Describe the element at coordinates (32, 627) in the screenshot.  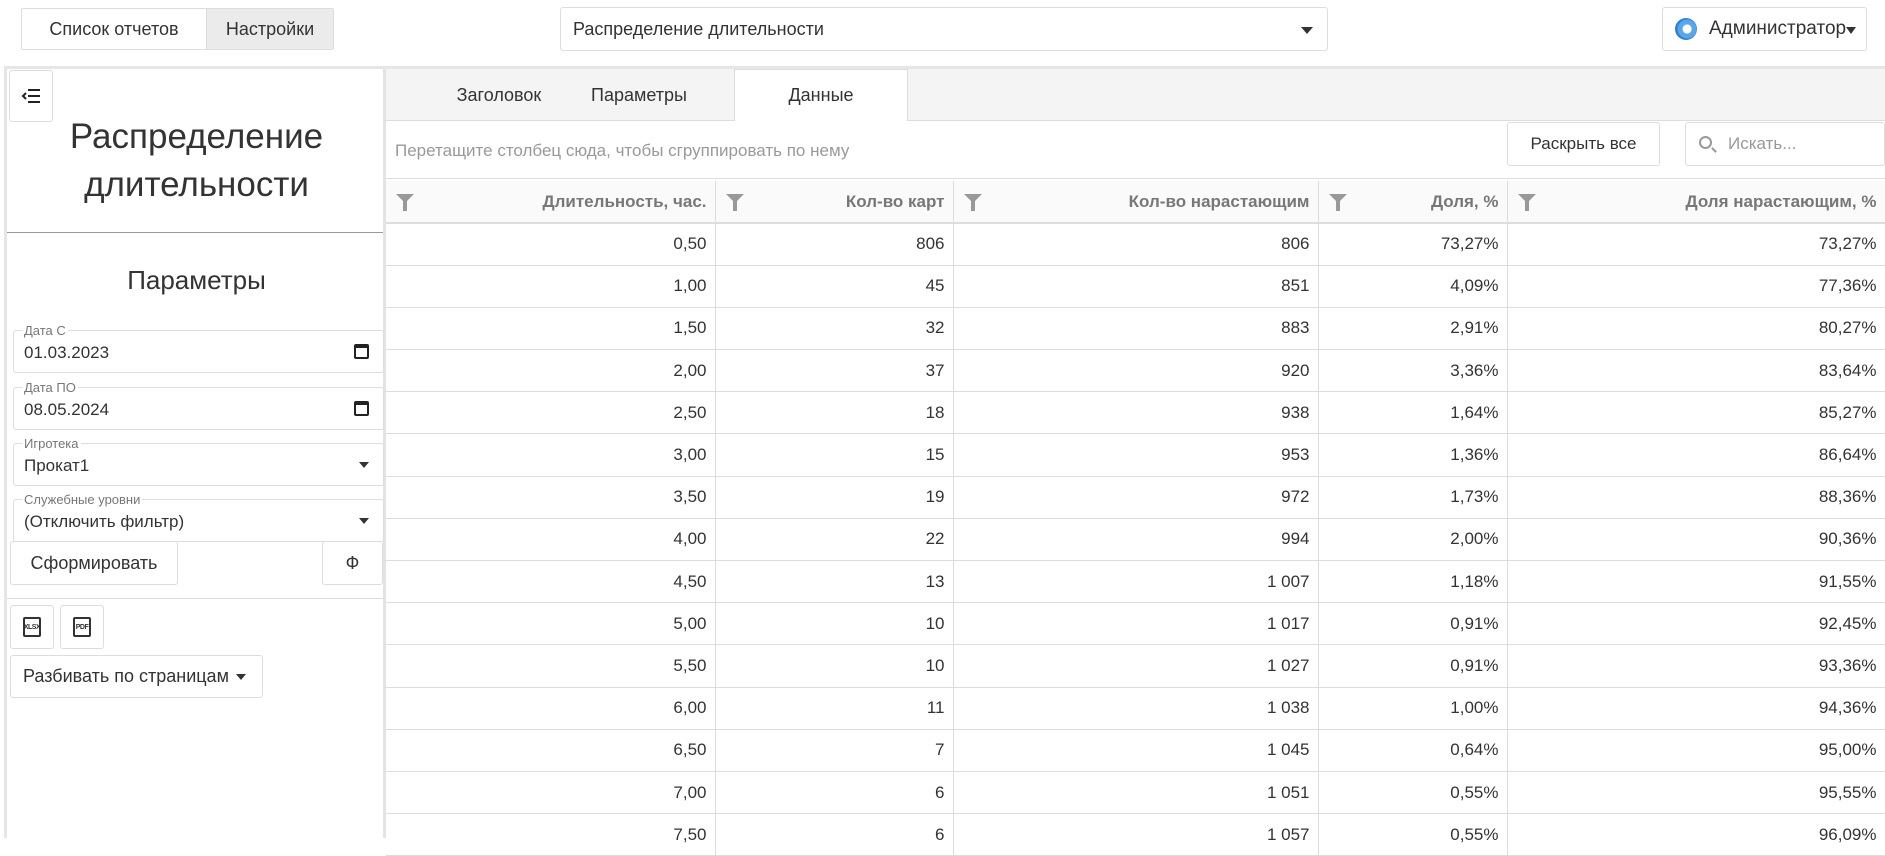
I see `export-xlsx-button: XLSX` at that location.